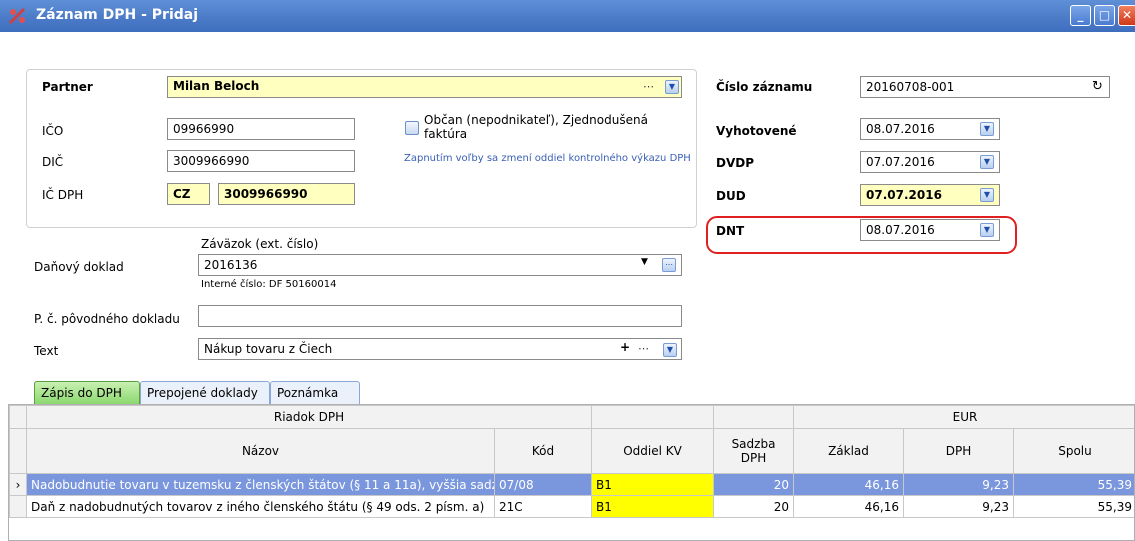  I want to click on col-oddiel-kv: Oddiel KV, so click(652, 451).